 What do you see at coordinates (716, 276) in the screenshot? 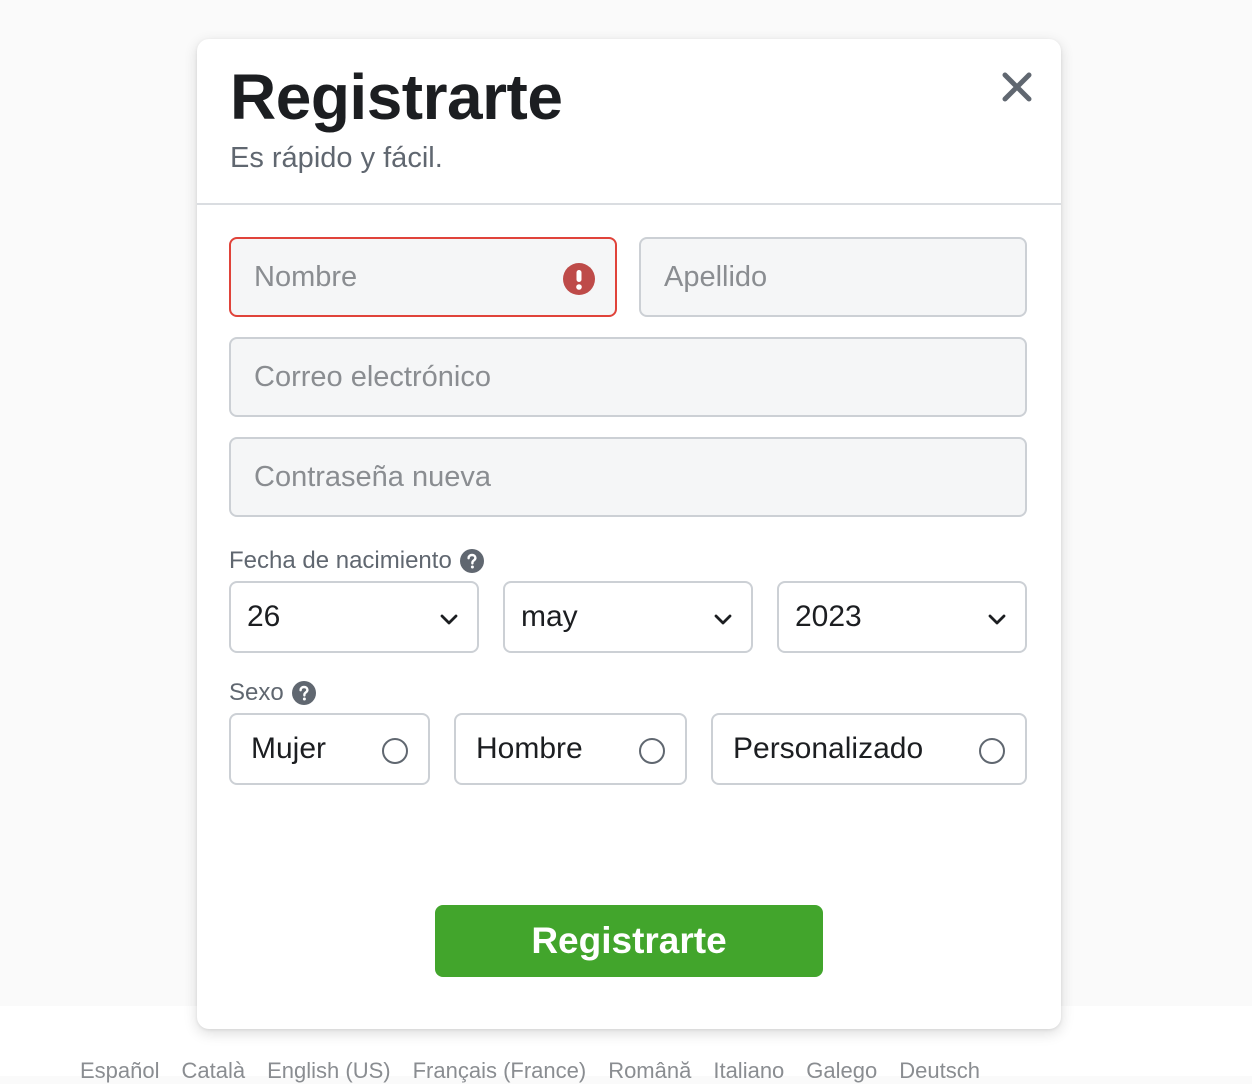
I see `last-name-placeholder: Apellido` at bounding box center [716, 276].